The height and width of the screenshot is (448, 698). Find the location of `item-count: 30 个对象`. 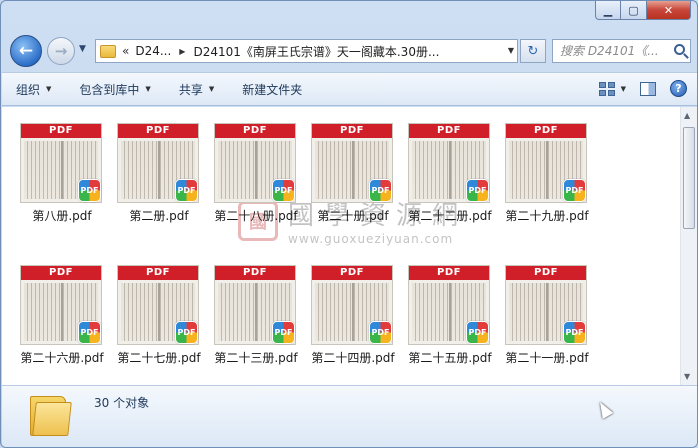

item-count: 30 个对象 is located at coordinates (122, 403).